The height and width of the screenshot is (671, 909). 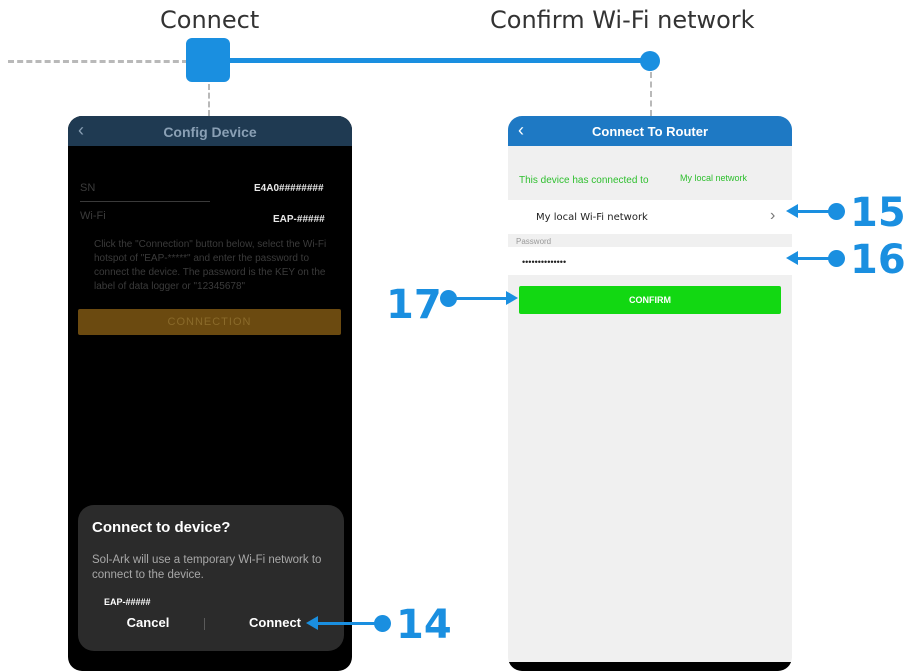 What do you see at coordinates (878, 213) in the screenshot?
I see `callout-15: 15` at bounding box center [878, 213].